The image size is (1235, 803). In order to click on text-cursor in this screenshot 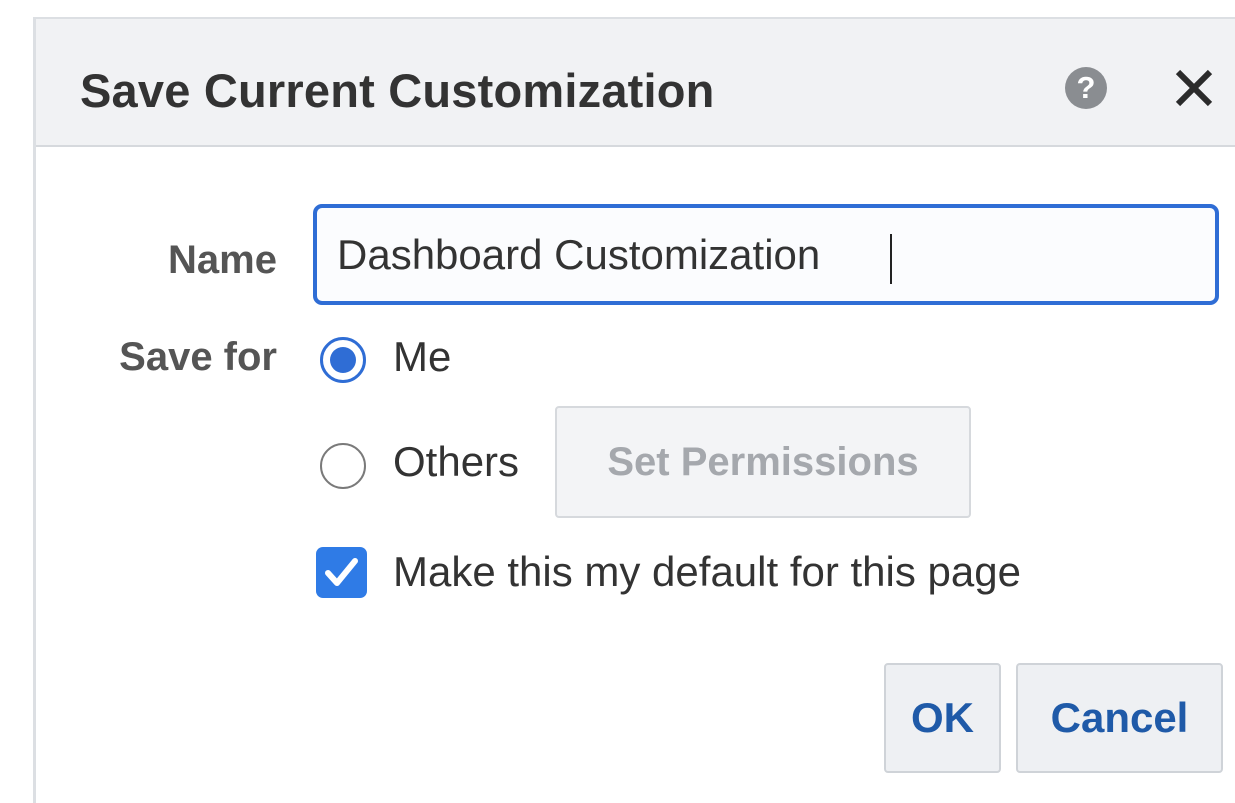, I will do `click(891, 259)`.